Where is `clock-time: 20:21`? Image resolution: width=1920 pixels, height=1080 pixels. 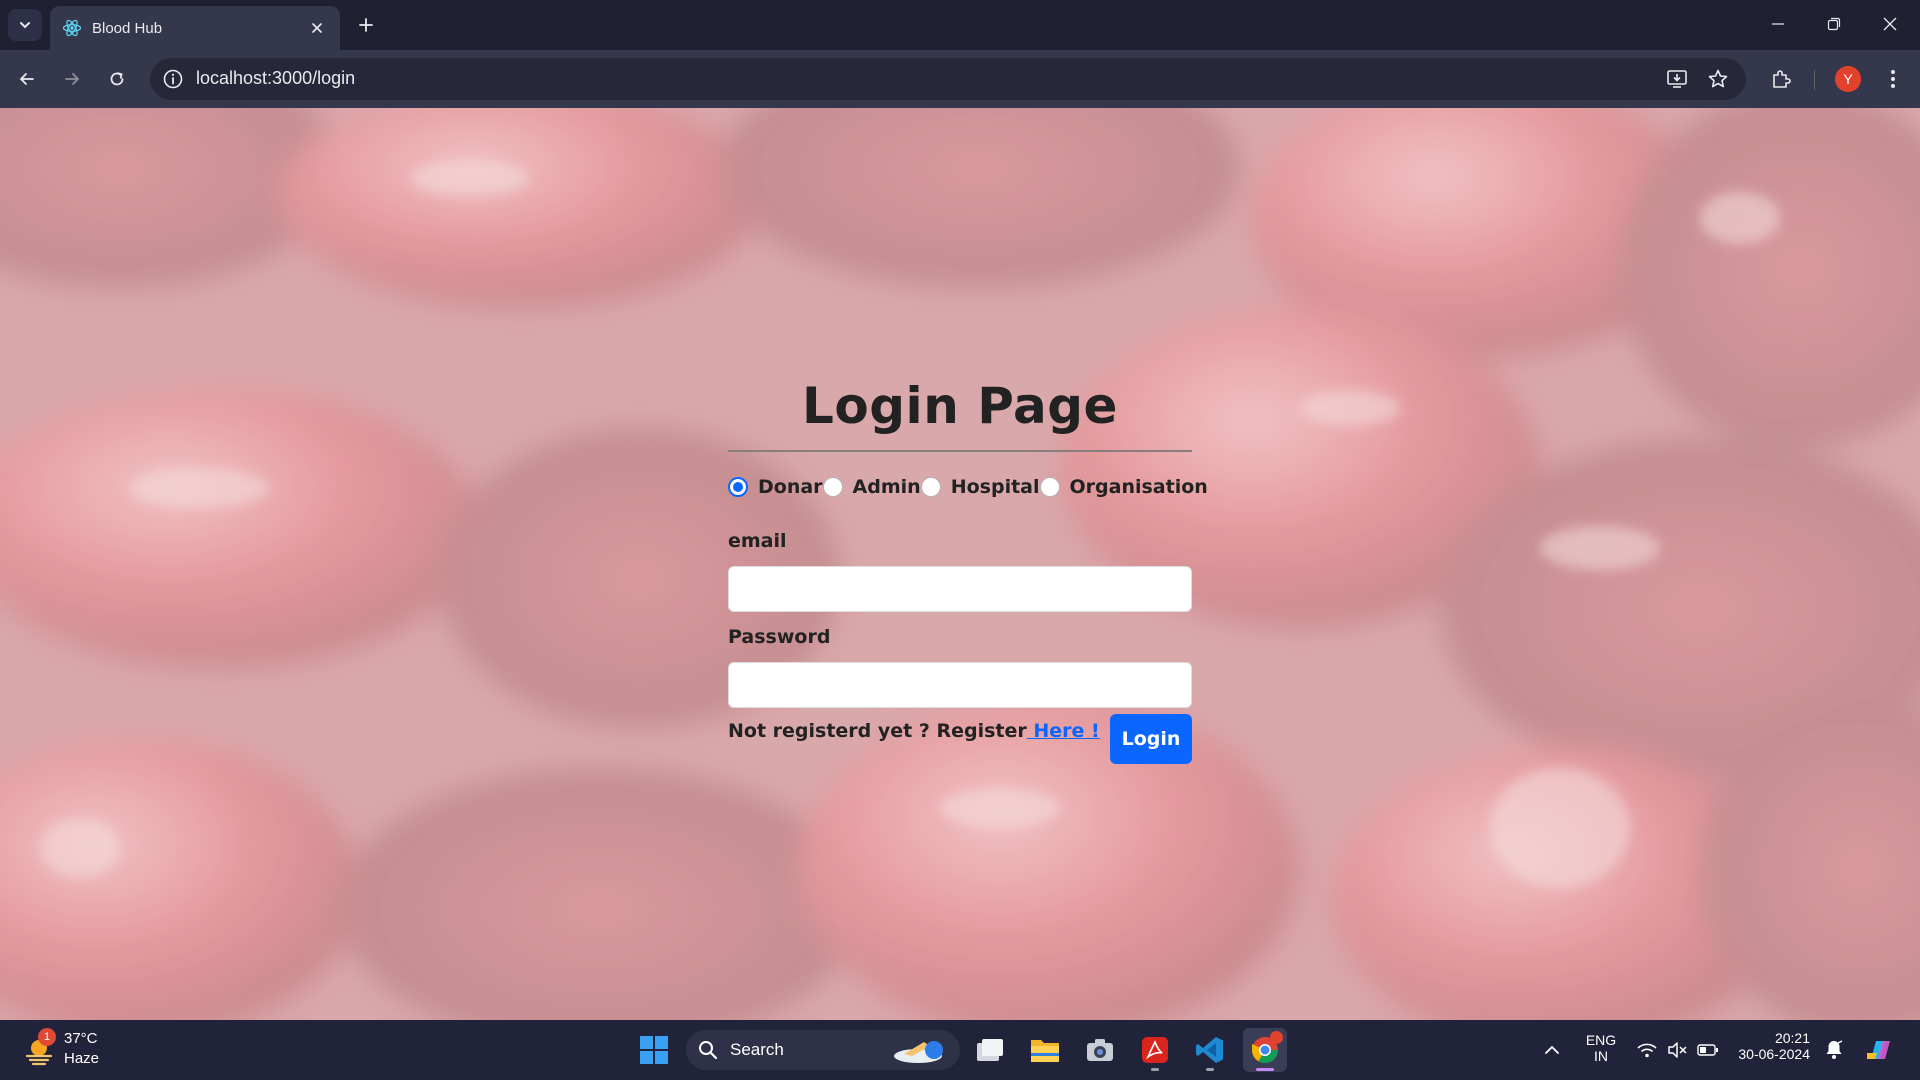 clock-time: 20:21 is located at coordinates (1792, 1038).